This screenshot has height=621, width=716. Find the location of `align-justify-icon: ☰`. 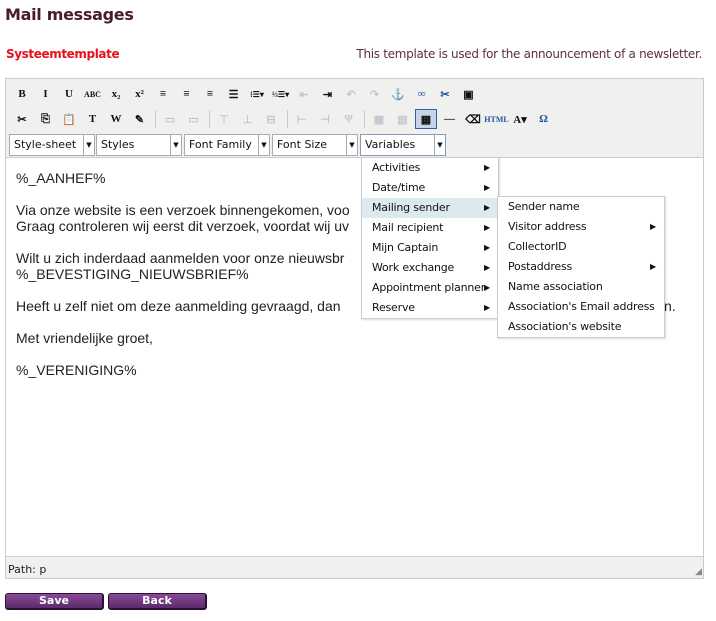

align-justify-icon: ☰ is located at coordinates (234, 94).